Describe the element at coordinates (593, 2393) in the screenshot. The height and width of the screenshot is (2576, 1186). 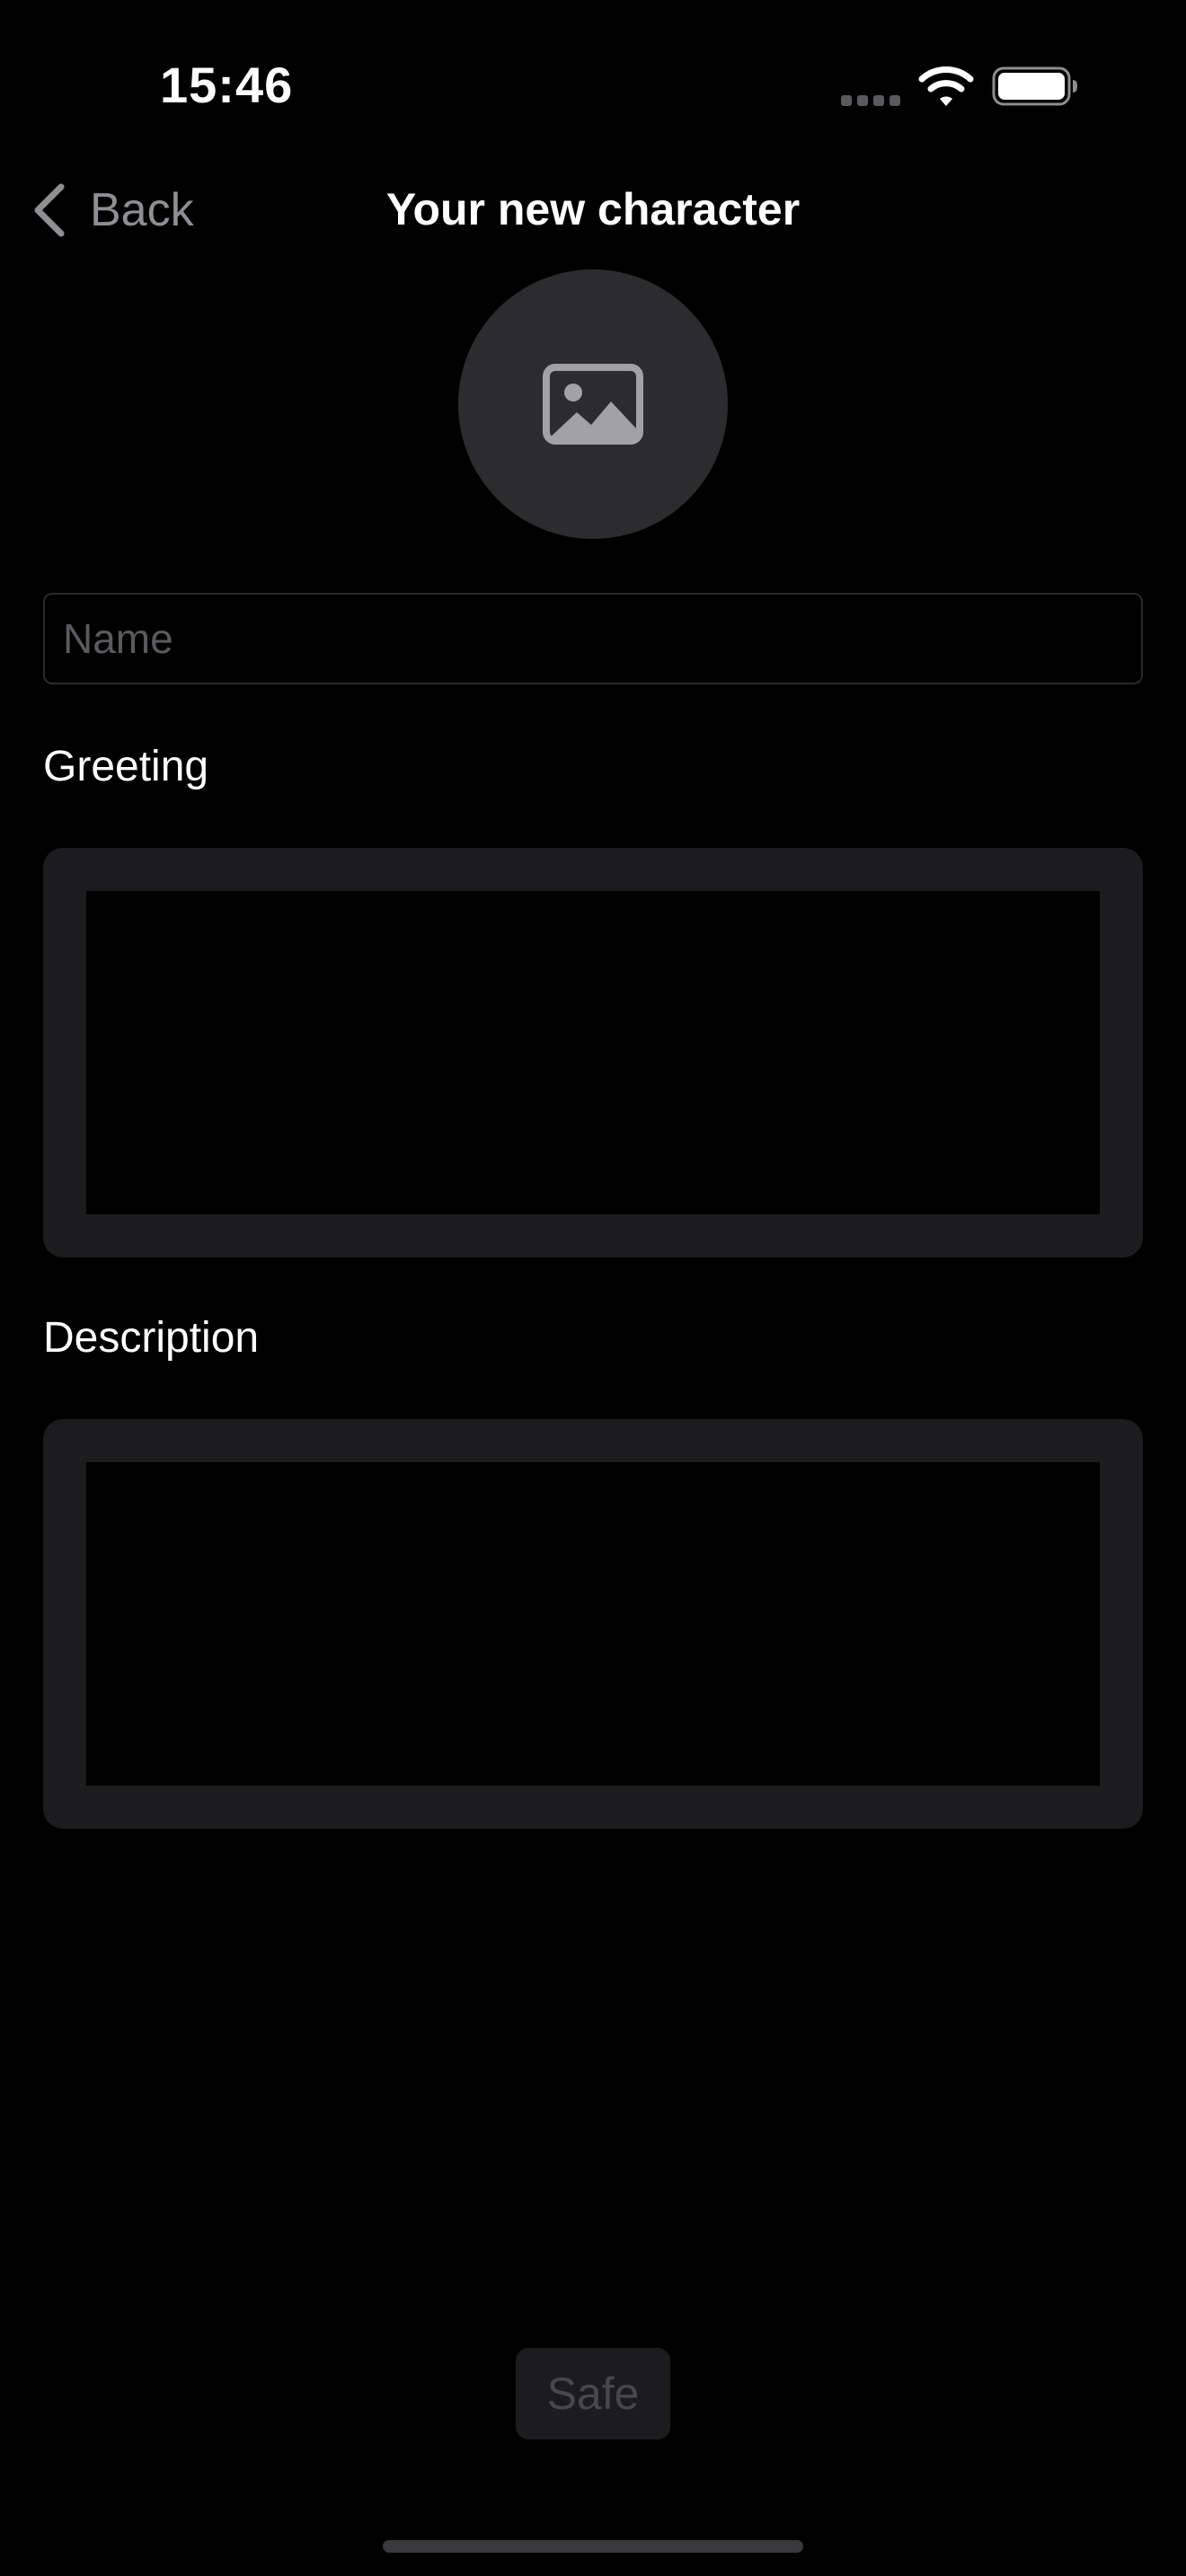
I see `save-button: Safe` at that location.